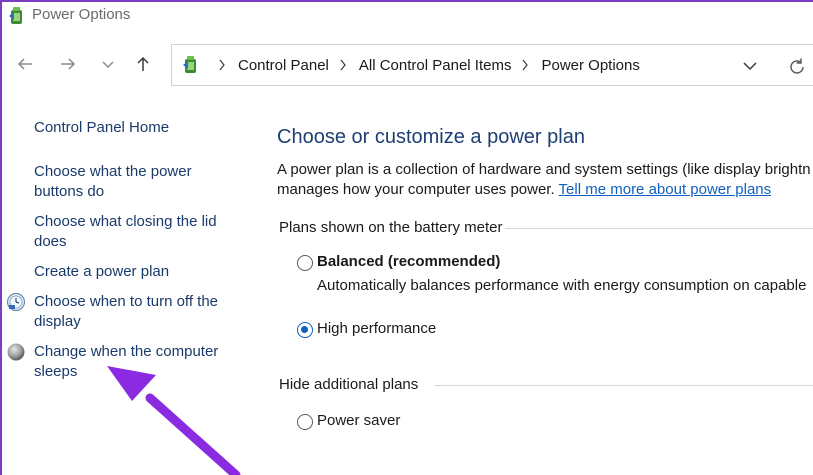  I want to click on sidebar-item-label: display, so click(57, 321).